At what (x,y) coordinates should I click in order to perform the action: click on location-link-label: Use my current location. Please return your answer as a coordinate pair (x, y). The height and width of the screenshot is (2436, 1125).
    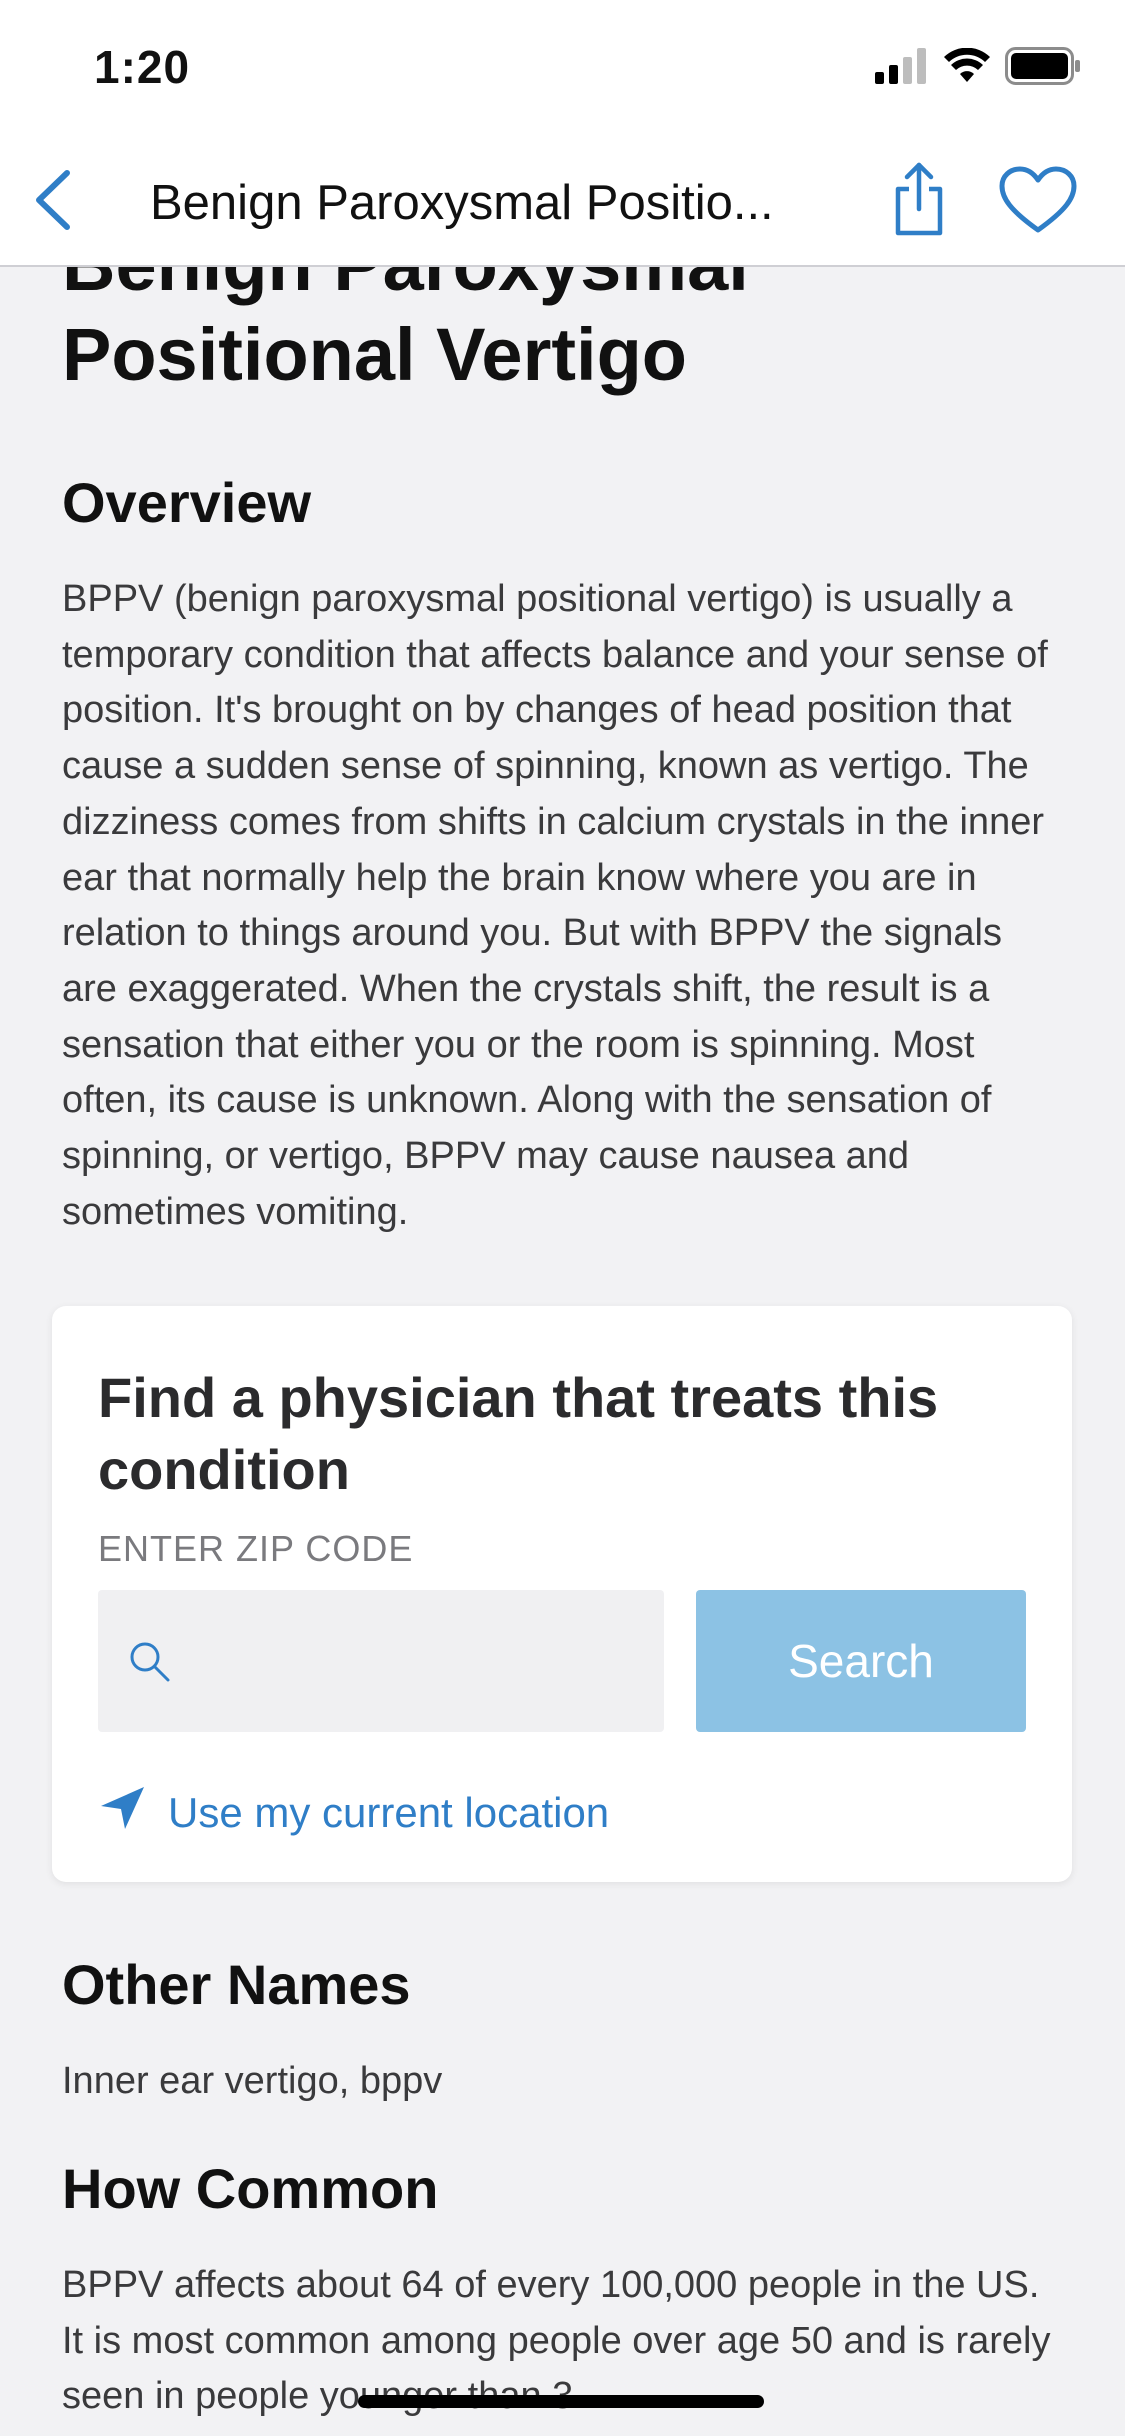
    Looking at the image, I should click on (389, 1812).